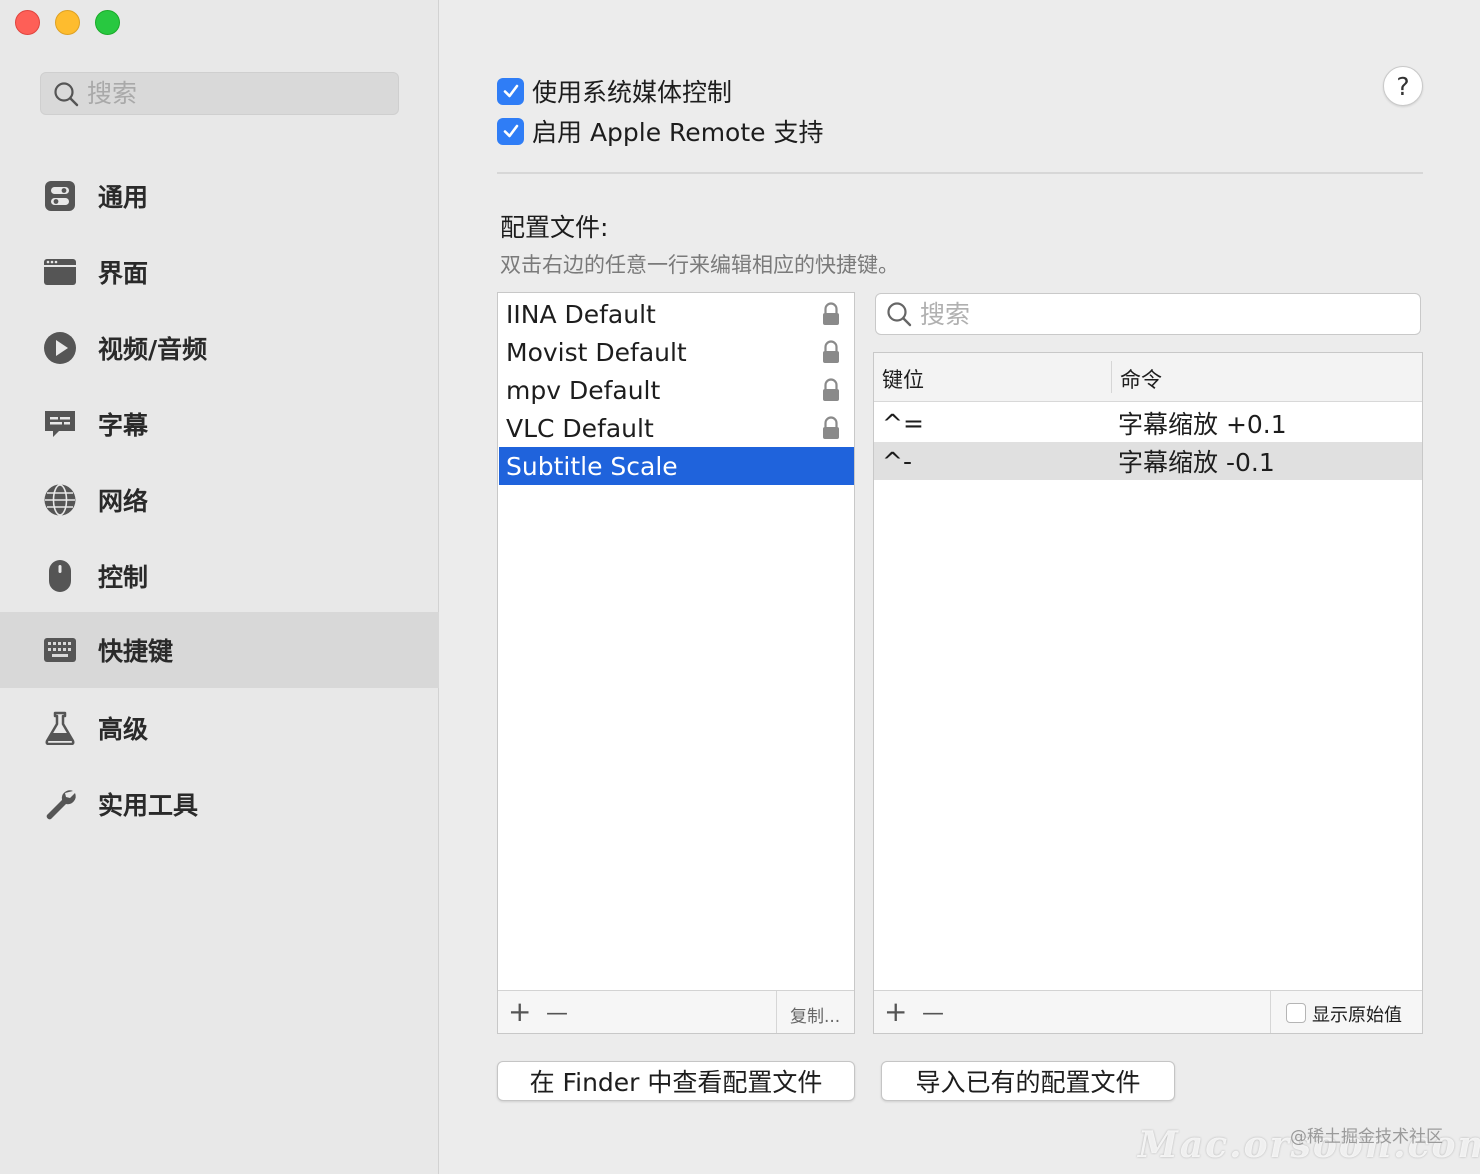  I want to click on table-row: ^- 字幕缩放 -0.1, so click(1148, 461).